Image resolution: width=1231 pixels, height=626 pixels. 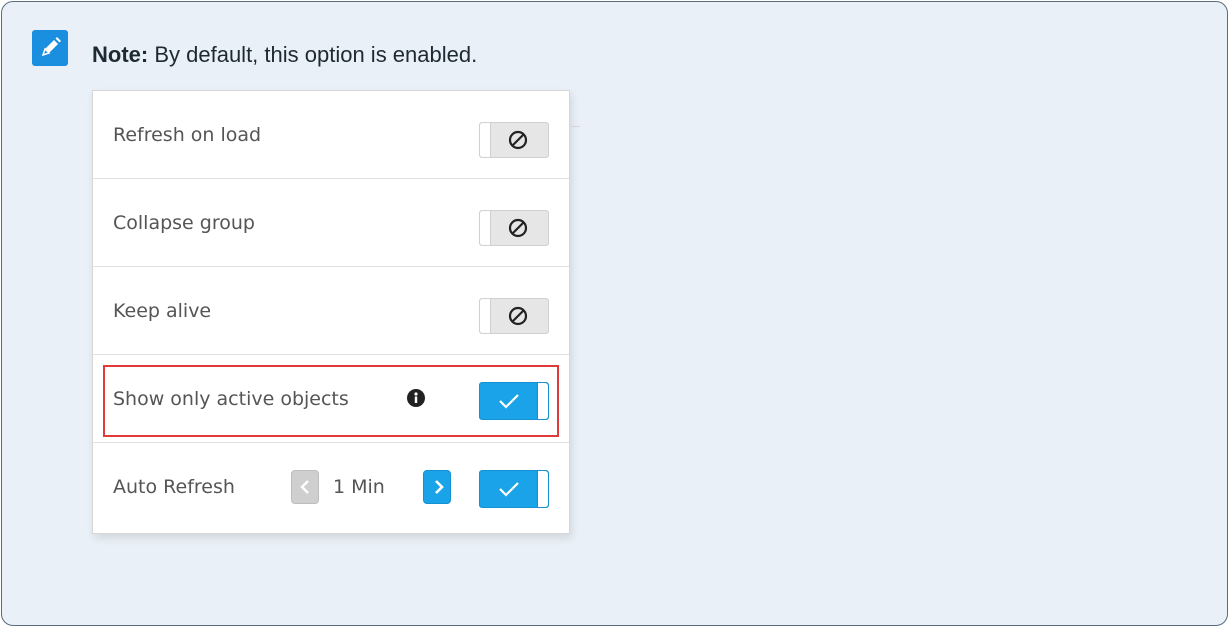 What do you see at coordinates (331, 223) in the screenshot?
I see `setting-row-collapse-group: Collapse group` at bounding box center [331, 223].